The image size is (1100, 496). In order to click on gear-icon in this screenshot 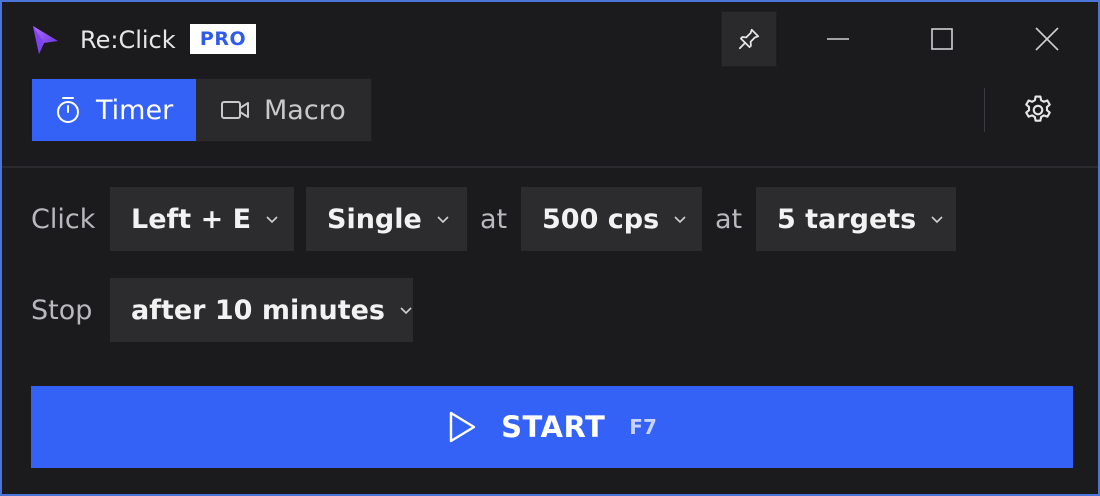, I will do `click(1038, 108)`.